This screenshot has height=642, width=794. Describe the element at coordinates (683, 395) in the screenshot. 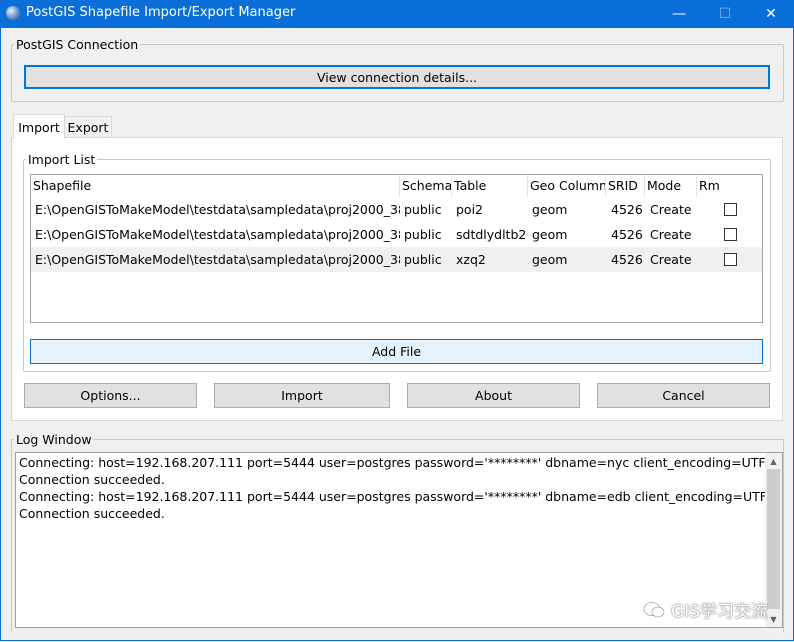

I see `cancel-button: Cancel` at that location.